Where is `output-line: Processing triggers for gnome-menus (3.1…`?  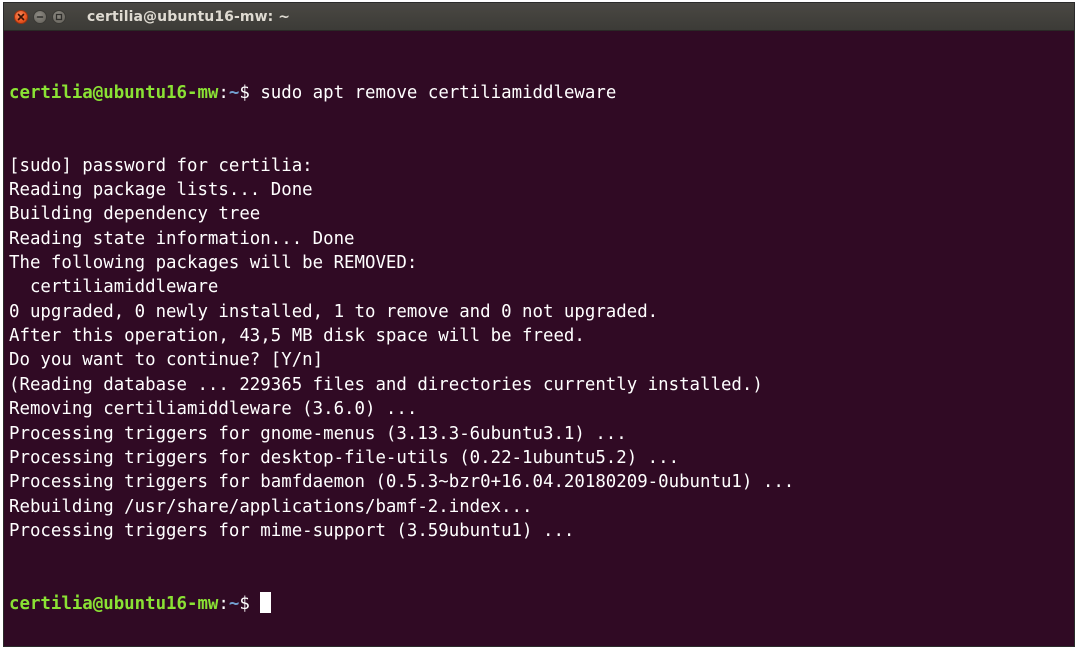 output-line: Processing triggers for gnome-menus (3.1… is located at coordinates (318, 433).